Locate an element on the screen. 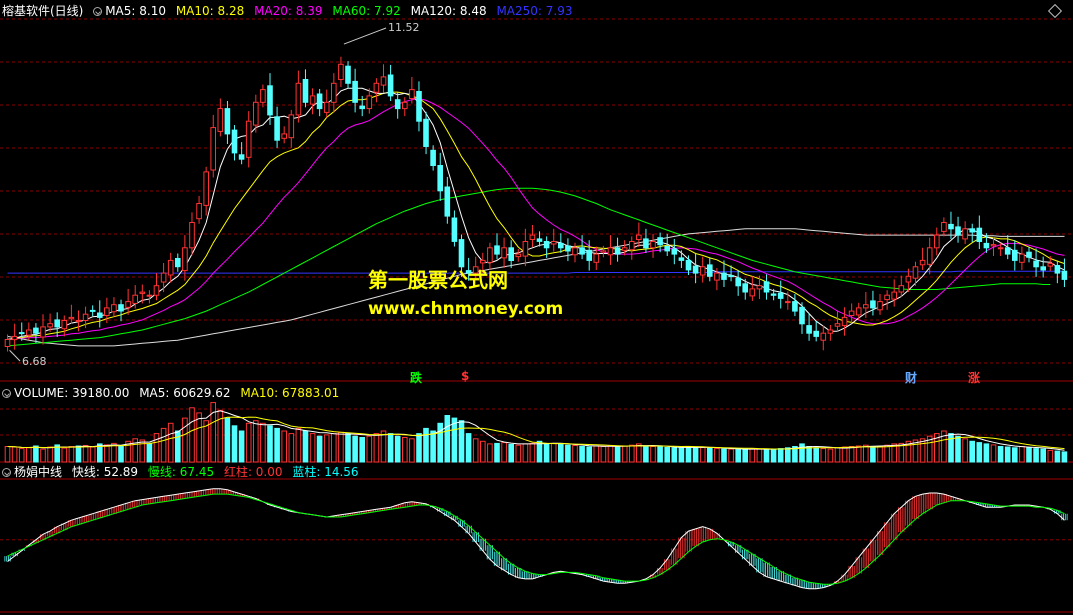 This screenshot has height=615, width=1073. price-low-label: 6.68 is located at coordinates (34, 361).